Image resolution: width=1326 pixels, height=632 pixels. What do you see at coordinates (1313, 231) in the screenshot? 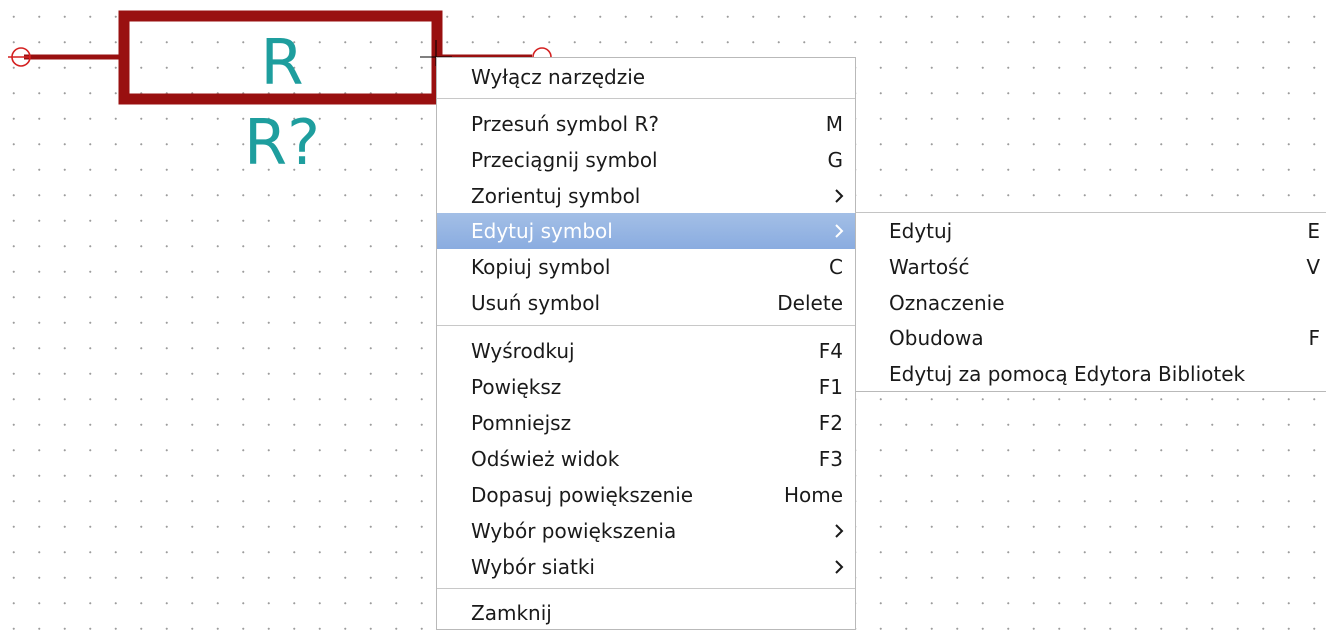
I see `menu-item-shortcut: E` at bounding box center [1313, 231].